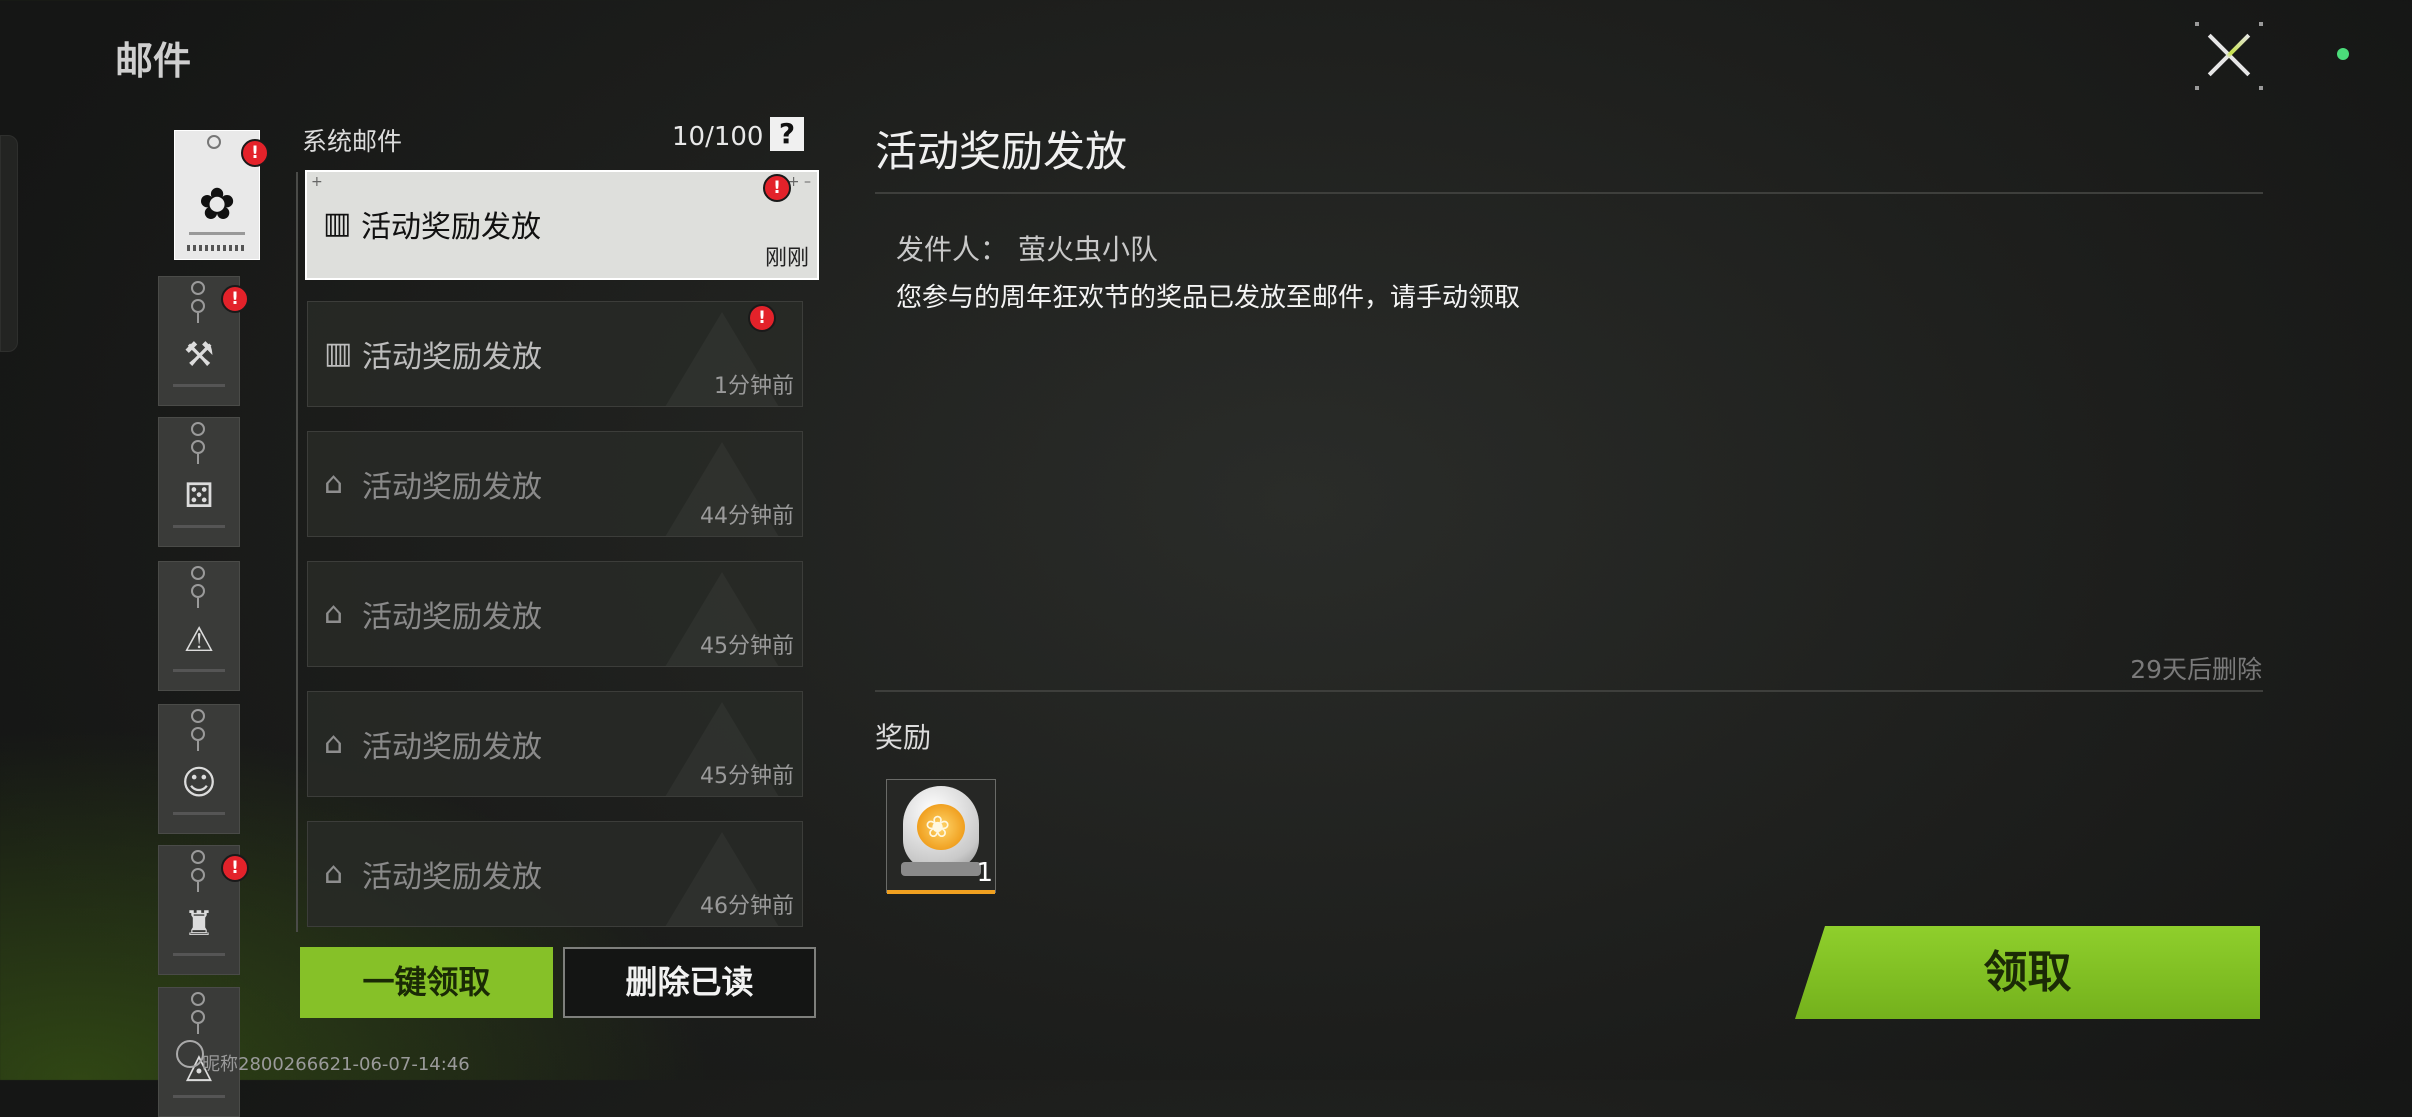 Image resolution: width=2412 pixels, height=1117 pixels. Describe the element at coordinates (2343, 54) in the screenshot. I see `status-indicator-dot` at that location.